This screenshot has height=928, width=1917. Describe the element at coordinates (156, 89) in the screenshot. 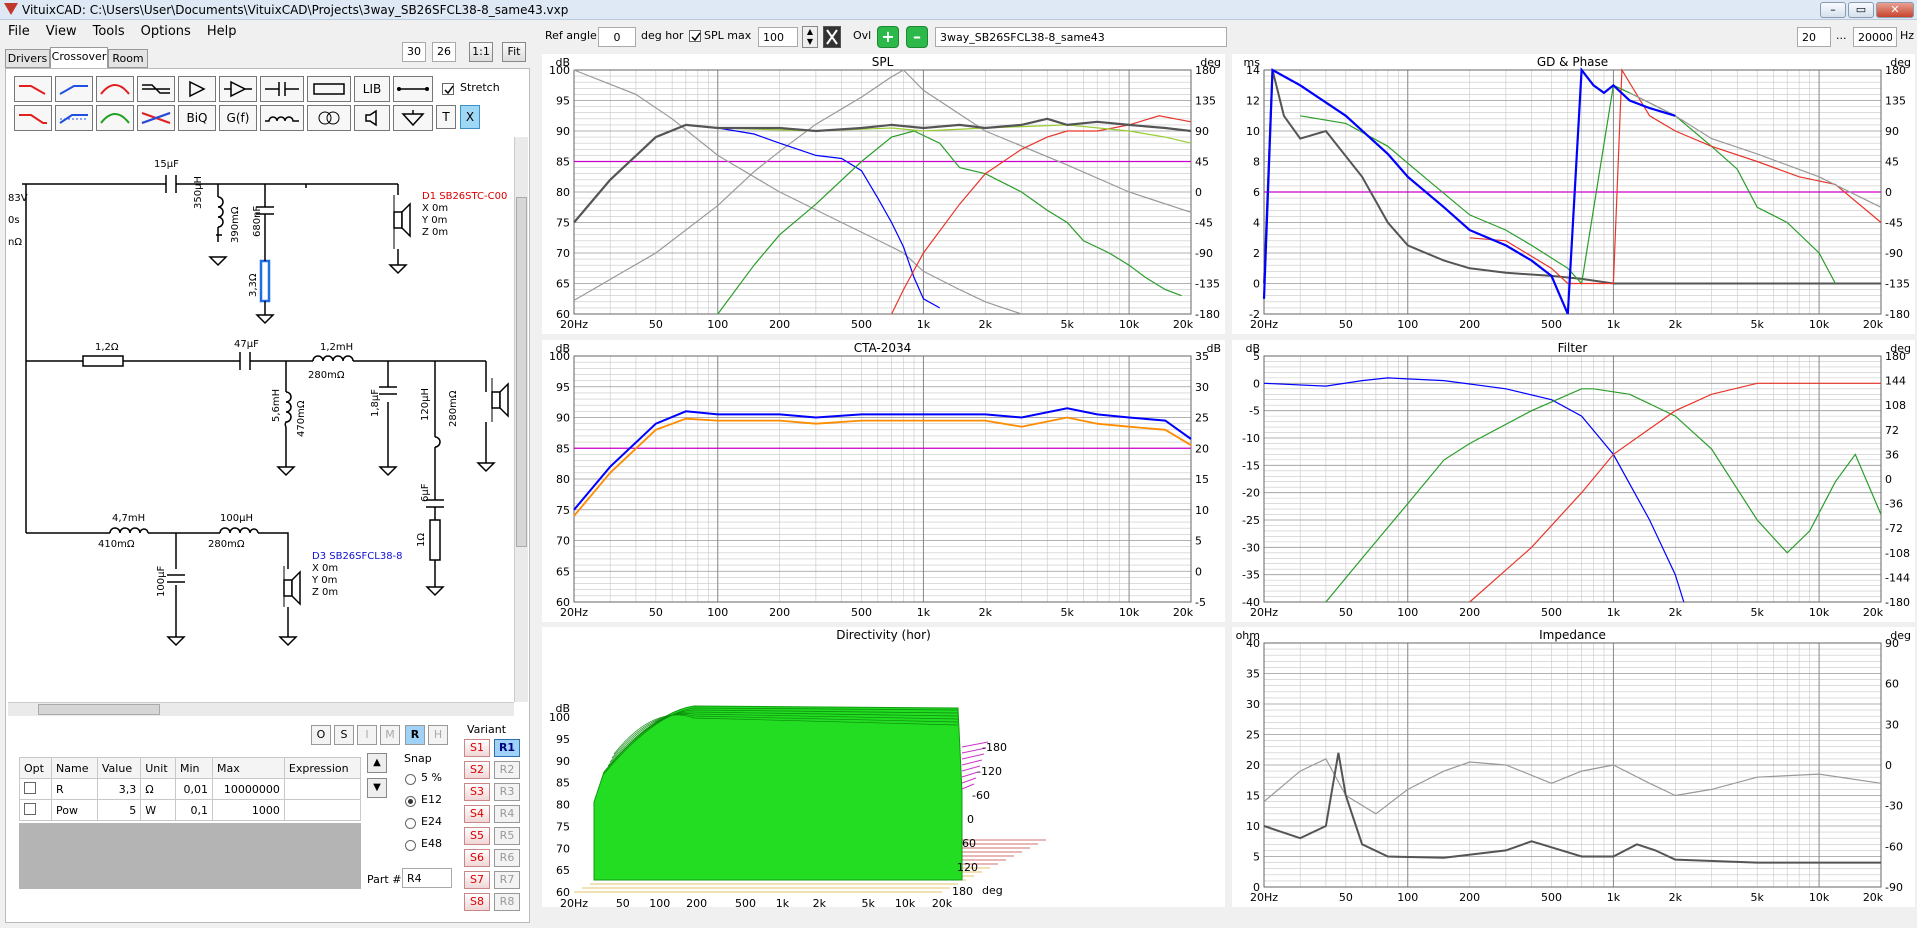

I see `shelf-button` at that location.